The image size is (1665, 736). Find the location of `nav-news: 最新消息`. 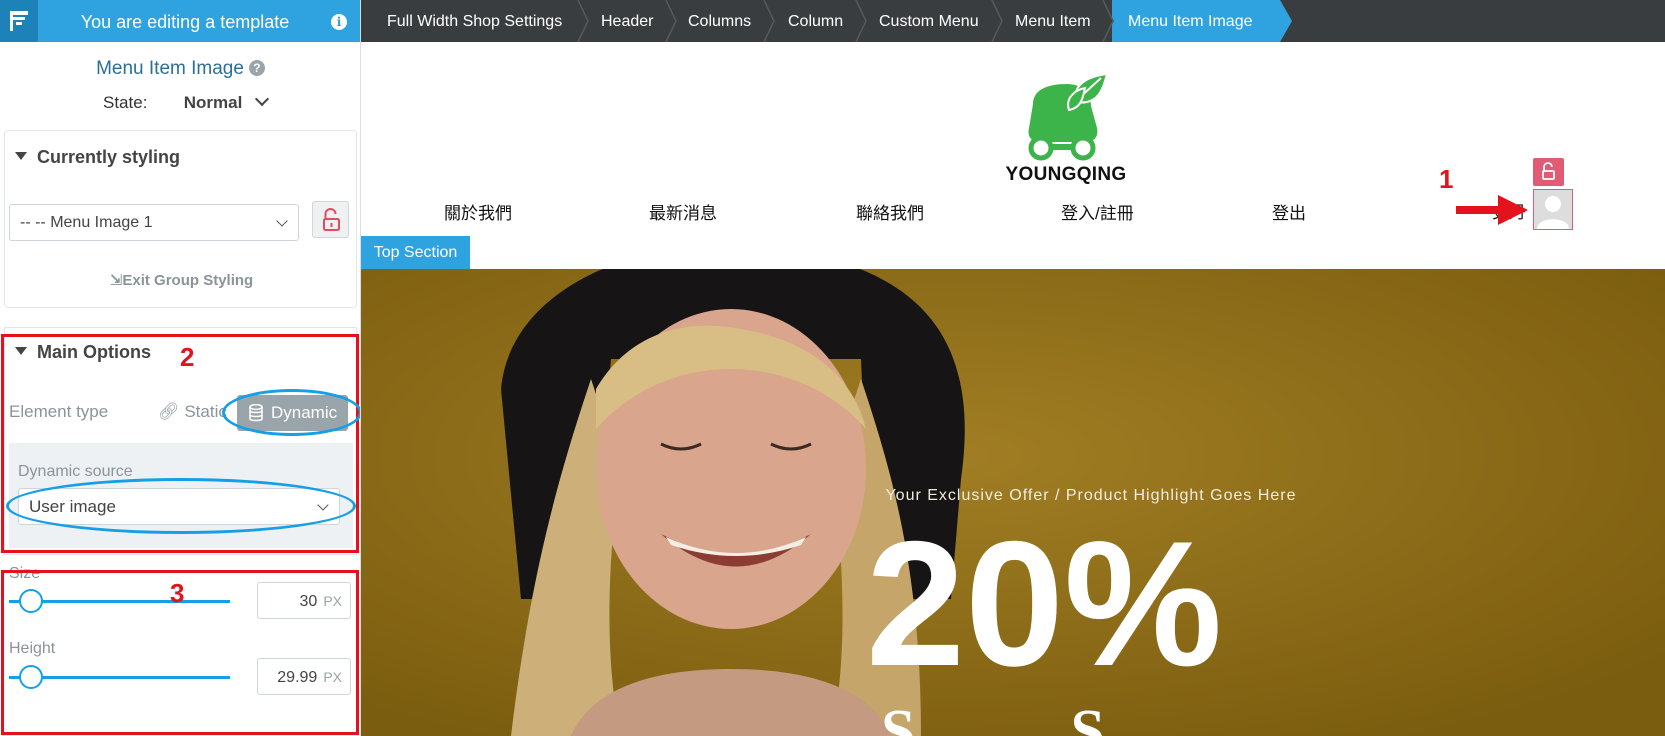

nav-news: 最新消息 is located at coordinates (683, 211).